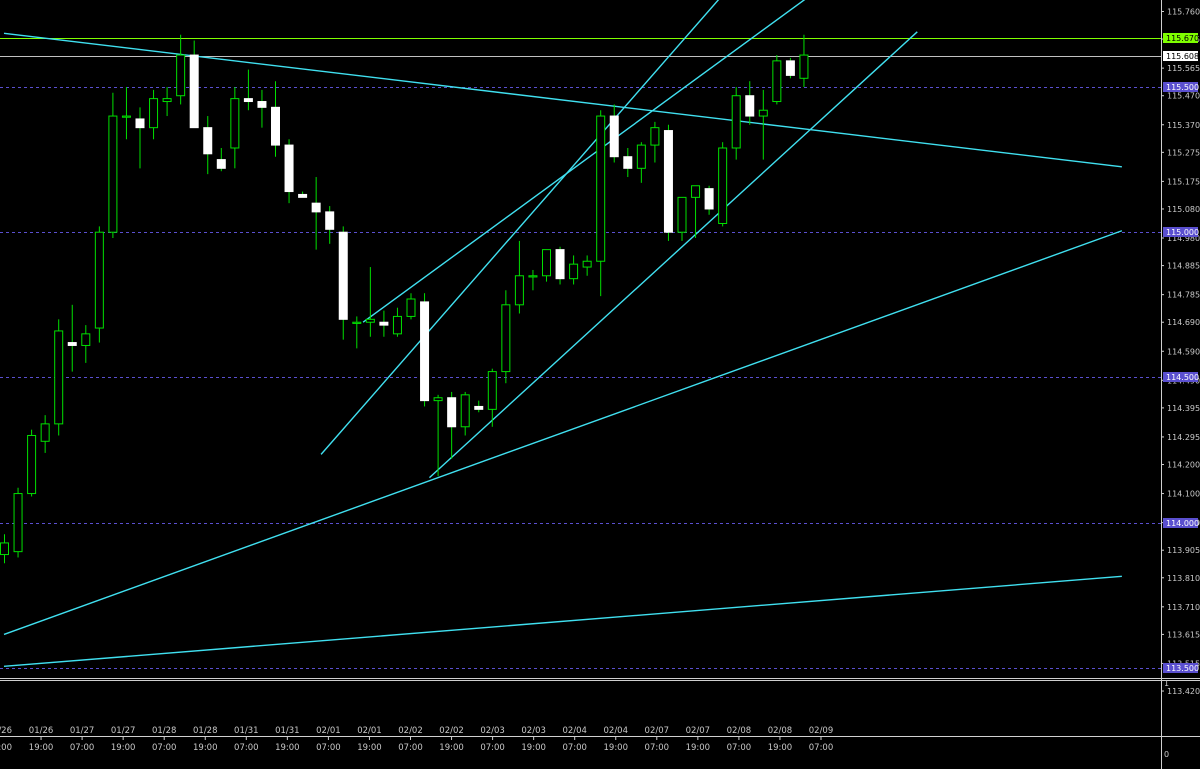 The width and height of the screenshot is (1200, 769). What do you see at coordinates (1183, 181) in the screenshot?
I see `price-tick-label: 115.175` at bounding box center [1183, 181].